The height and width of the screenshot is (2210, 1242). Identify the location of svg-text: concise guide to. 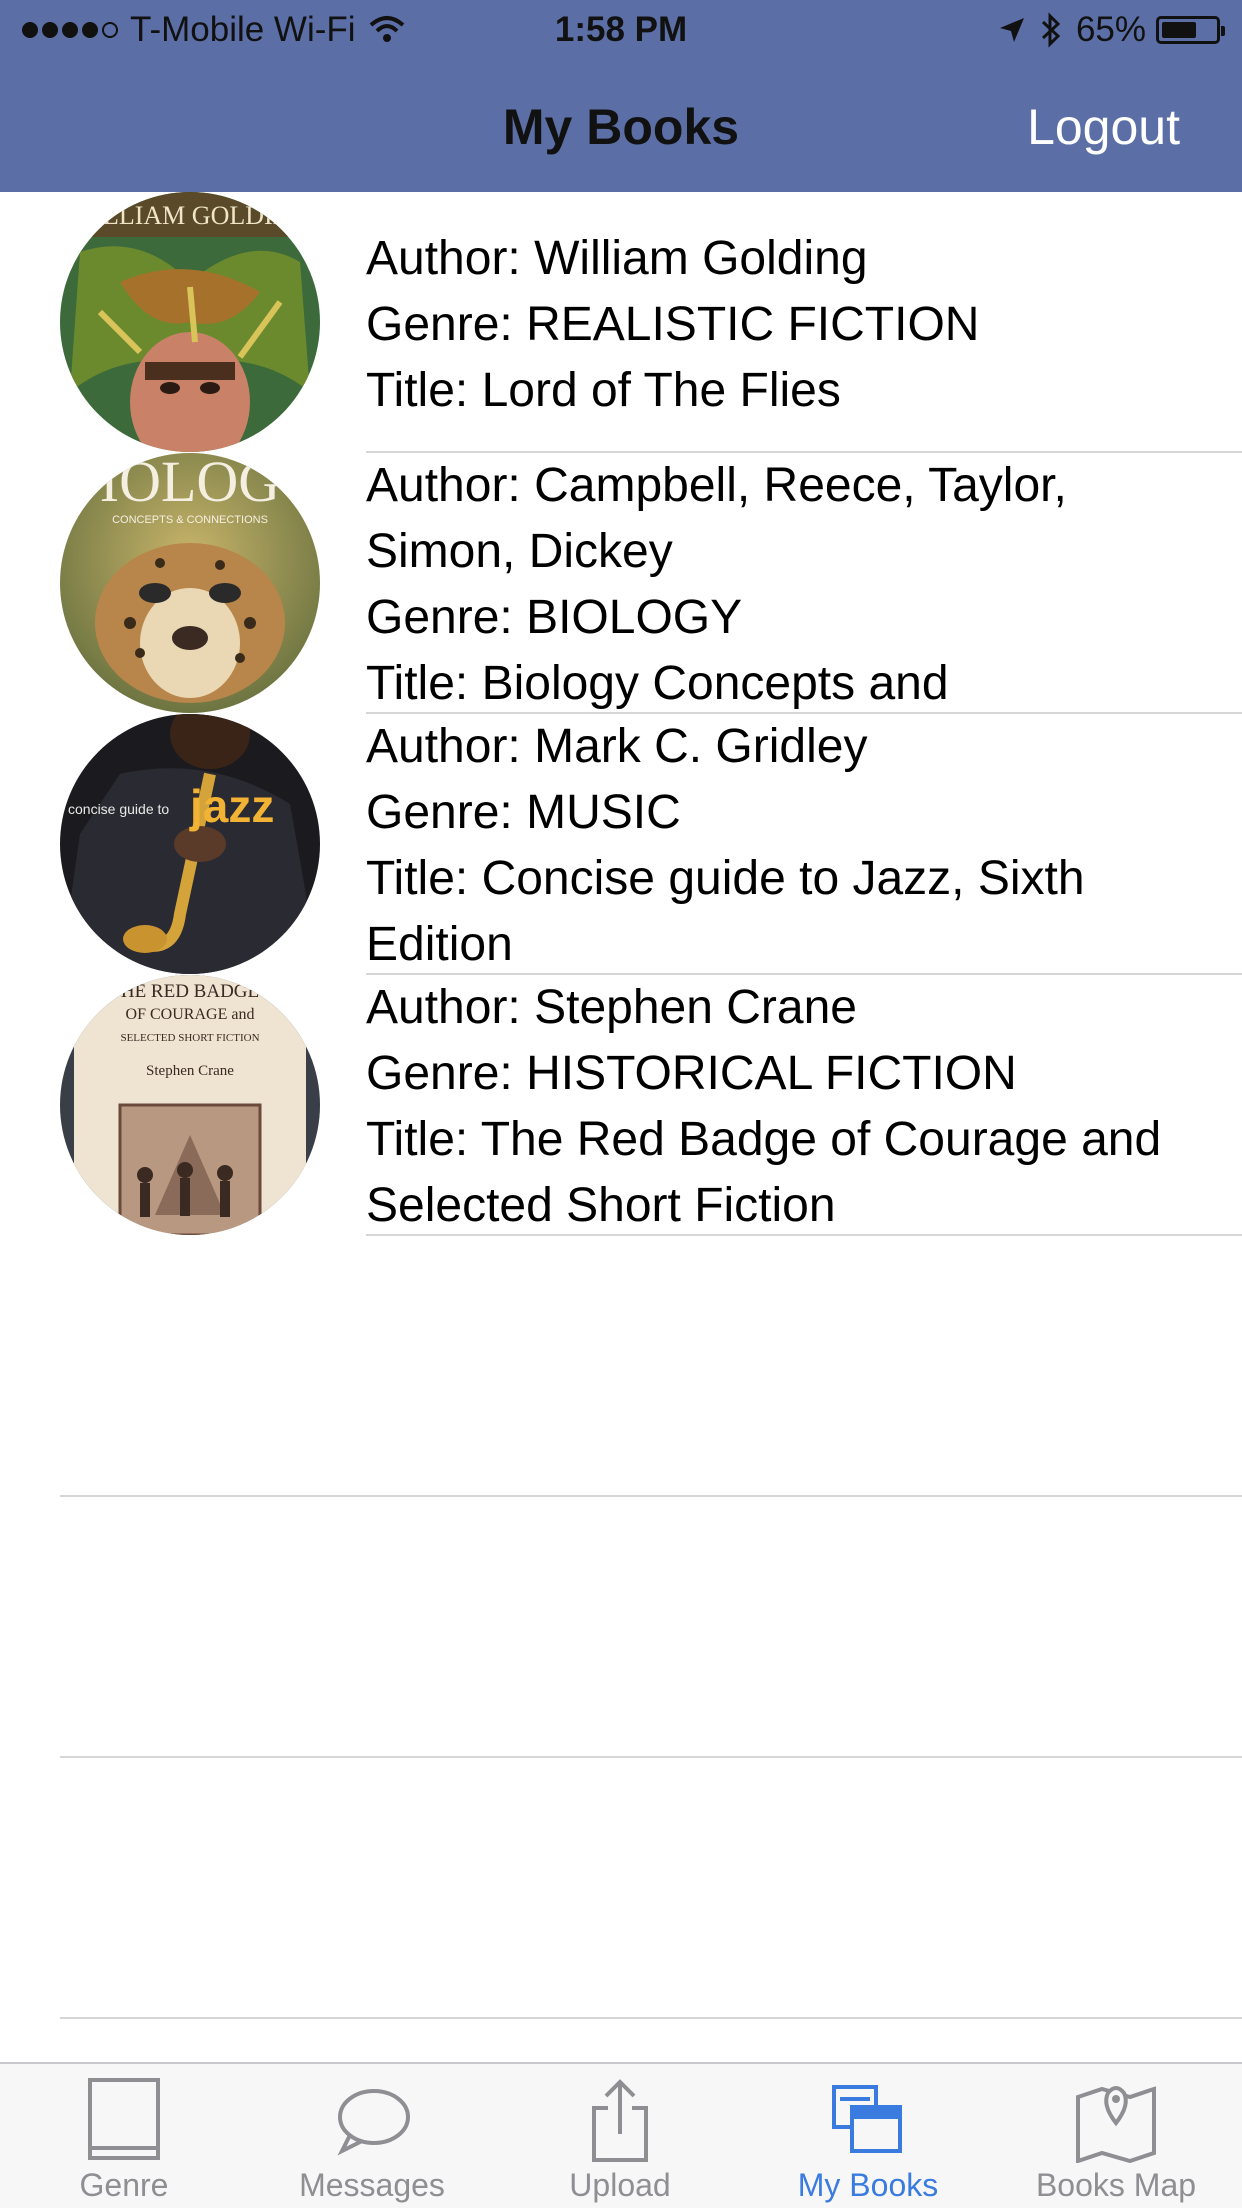
(118, 809).